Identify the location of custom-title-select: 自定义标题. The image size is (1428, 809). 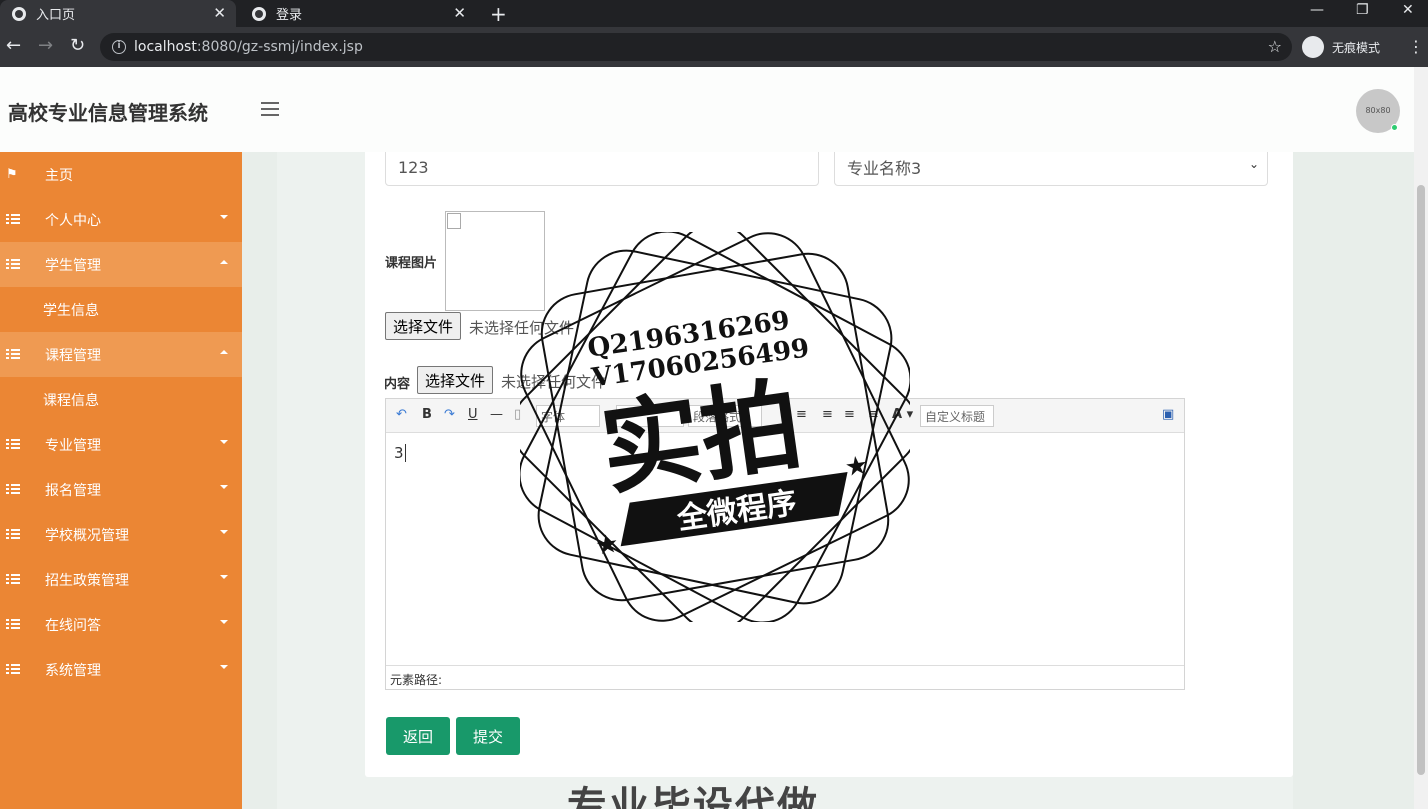
(957, 416).